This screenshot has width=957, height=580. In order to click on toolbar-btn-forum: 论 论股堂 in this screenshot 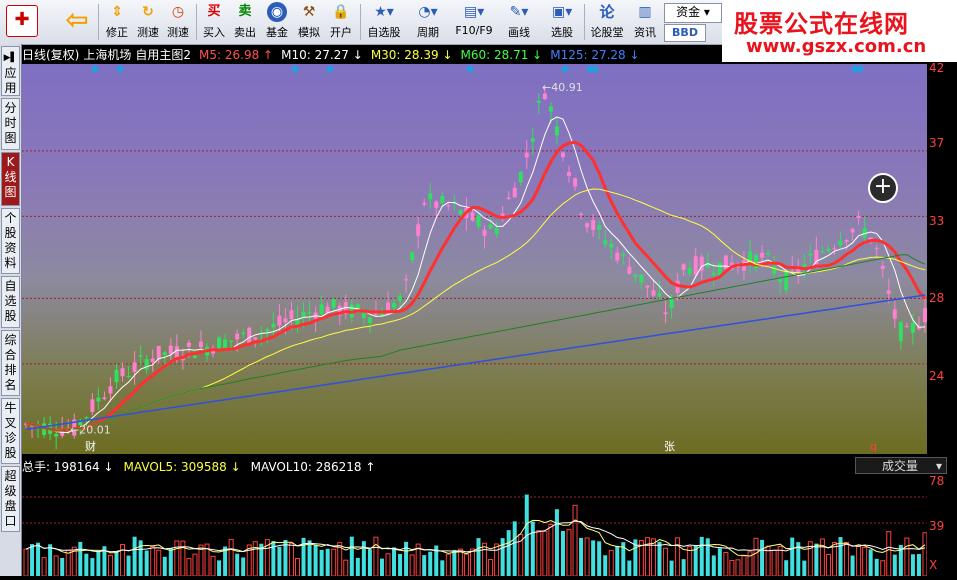, I will do `click(607, 22)`.